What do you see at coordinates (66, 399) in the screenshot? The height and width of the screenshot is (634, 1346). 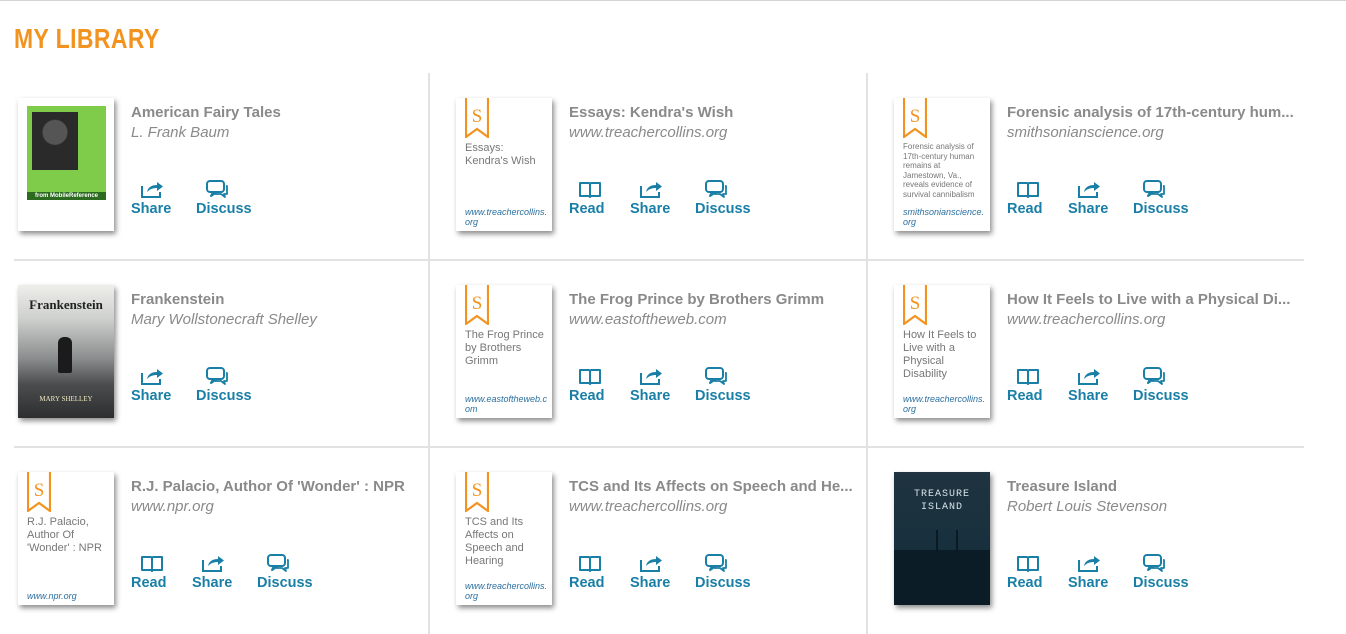 I see `cover-author: MARY SHELLEY` at bounding box center [66, 399].